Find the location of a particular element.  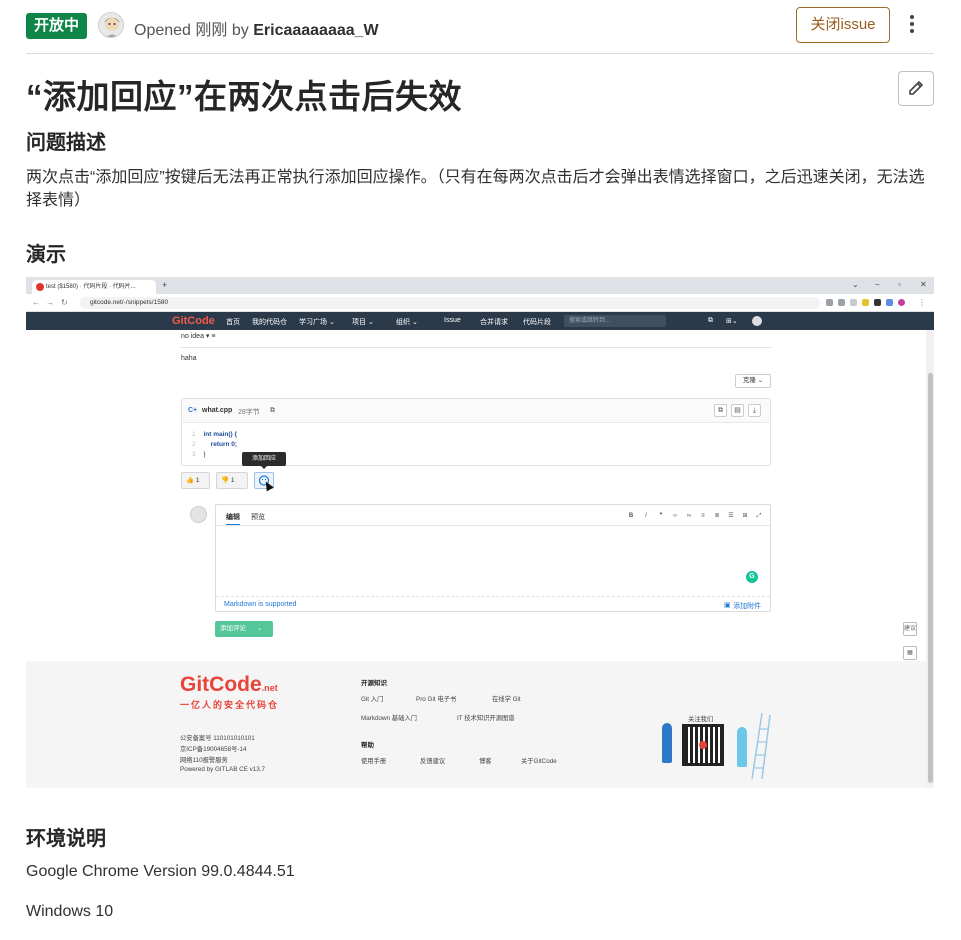

thumbs-down-award: 👎 1 is located at coordinates (232, 480).